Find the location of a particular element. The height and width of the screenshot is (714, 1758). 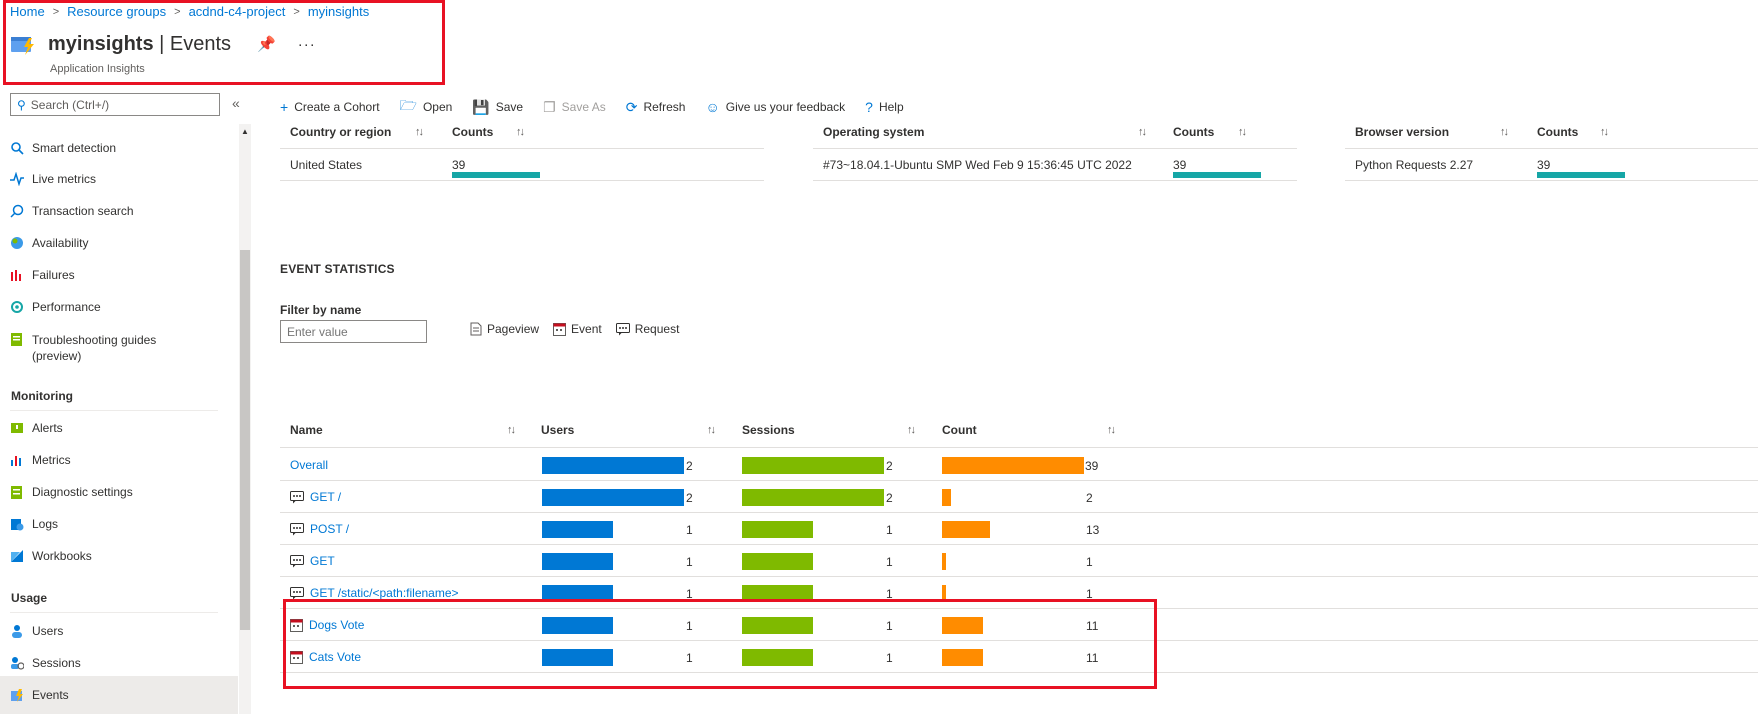

search-icon: ⚲ is located at coordinates (21, 104).